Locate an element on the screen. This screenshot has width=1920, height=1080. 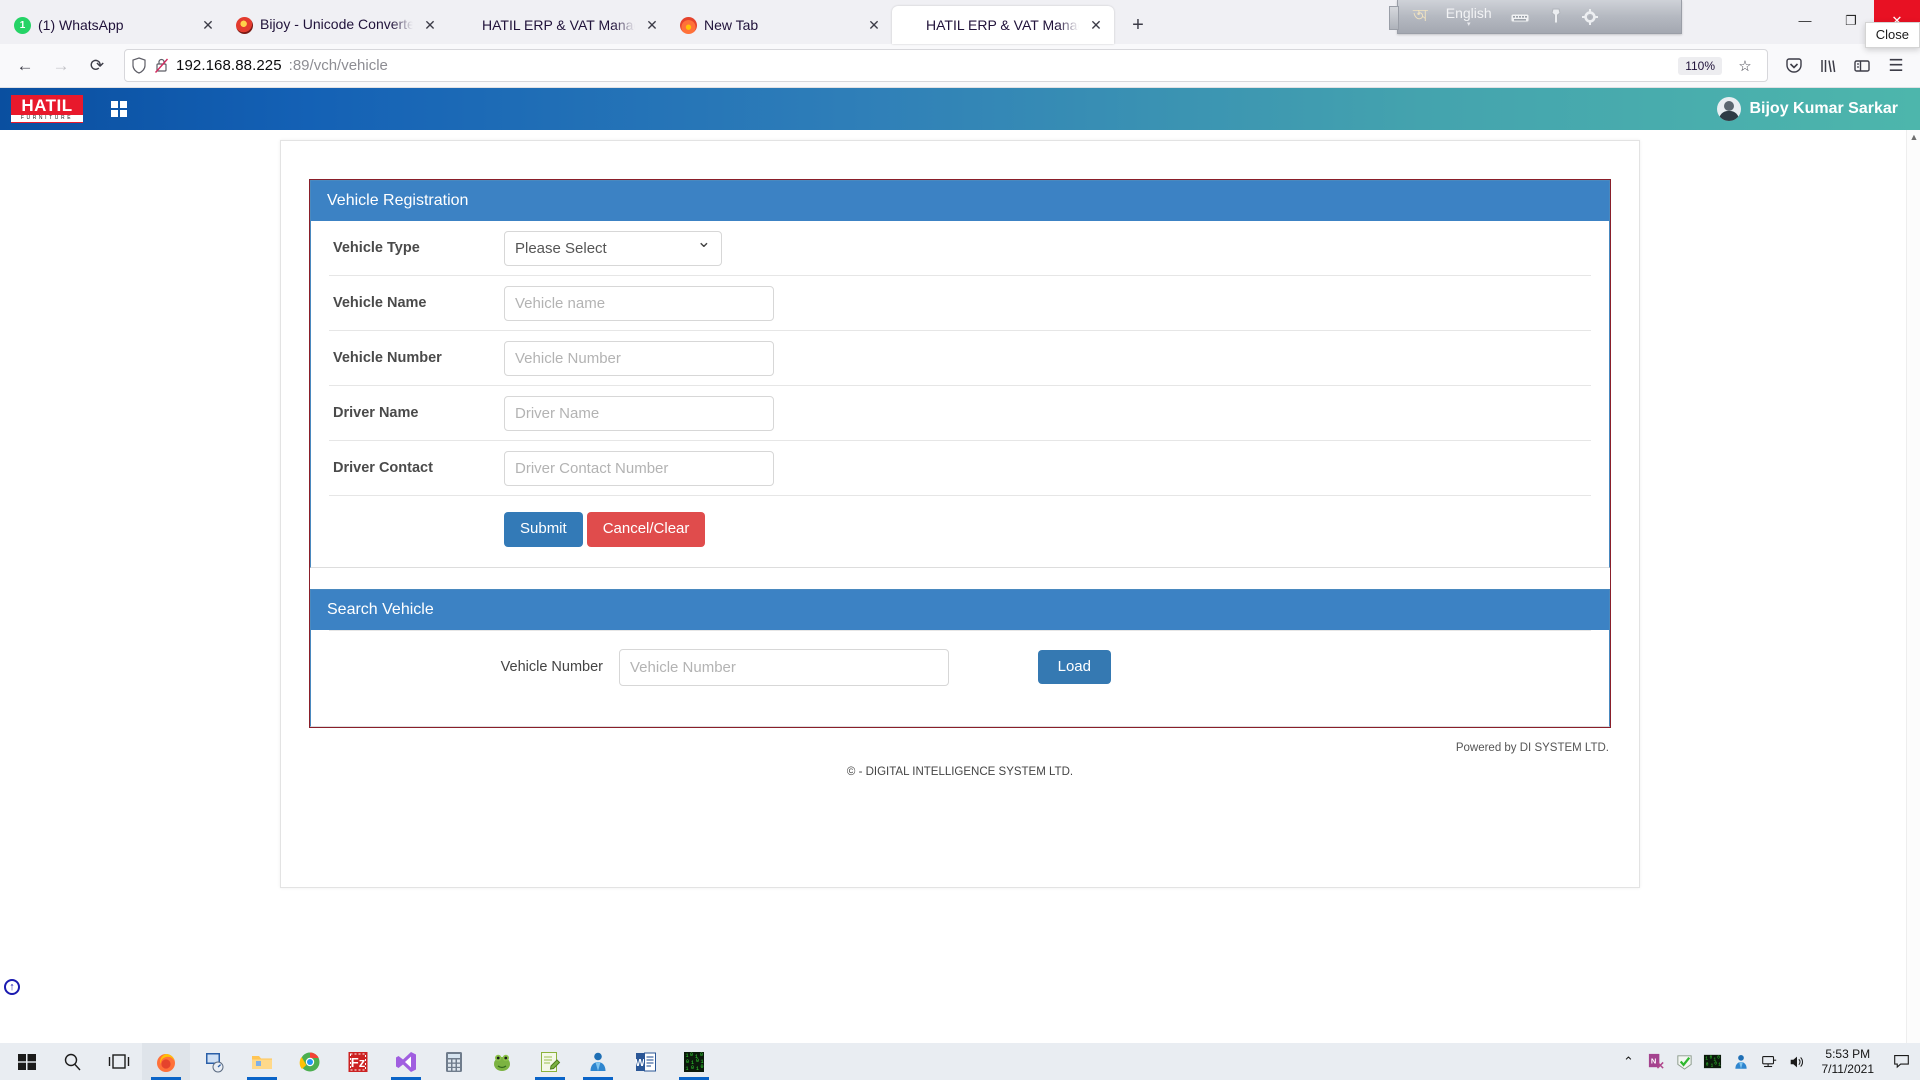
keyboard-icon is located at coordinates (1520, 17).